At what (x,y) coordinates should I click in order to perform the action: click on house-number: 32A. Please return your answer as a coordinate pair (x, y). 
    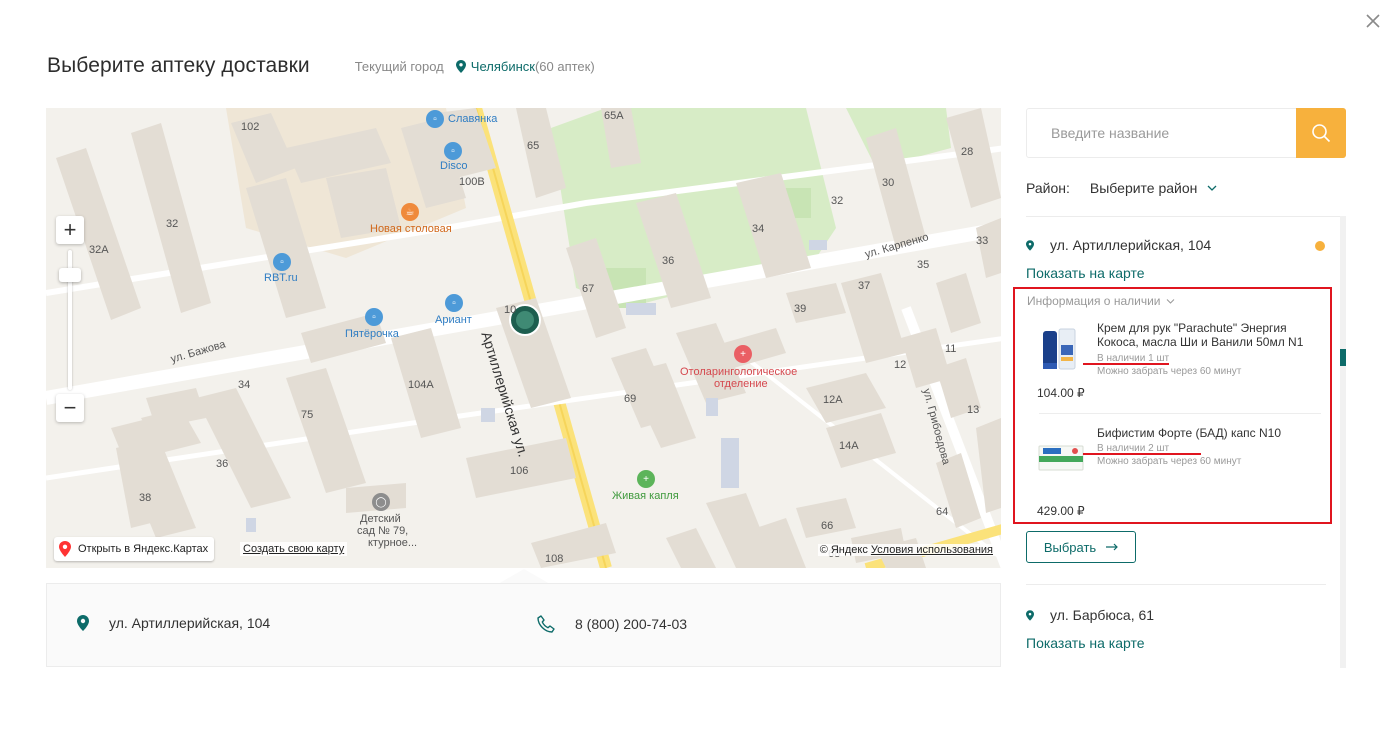
    Looking at the image, I should click on (99, 250).